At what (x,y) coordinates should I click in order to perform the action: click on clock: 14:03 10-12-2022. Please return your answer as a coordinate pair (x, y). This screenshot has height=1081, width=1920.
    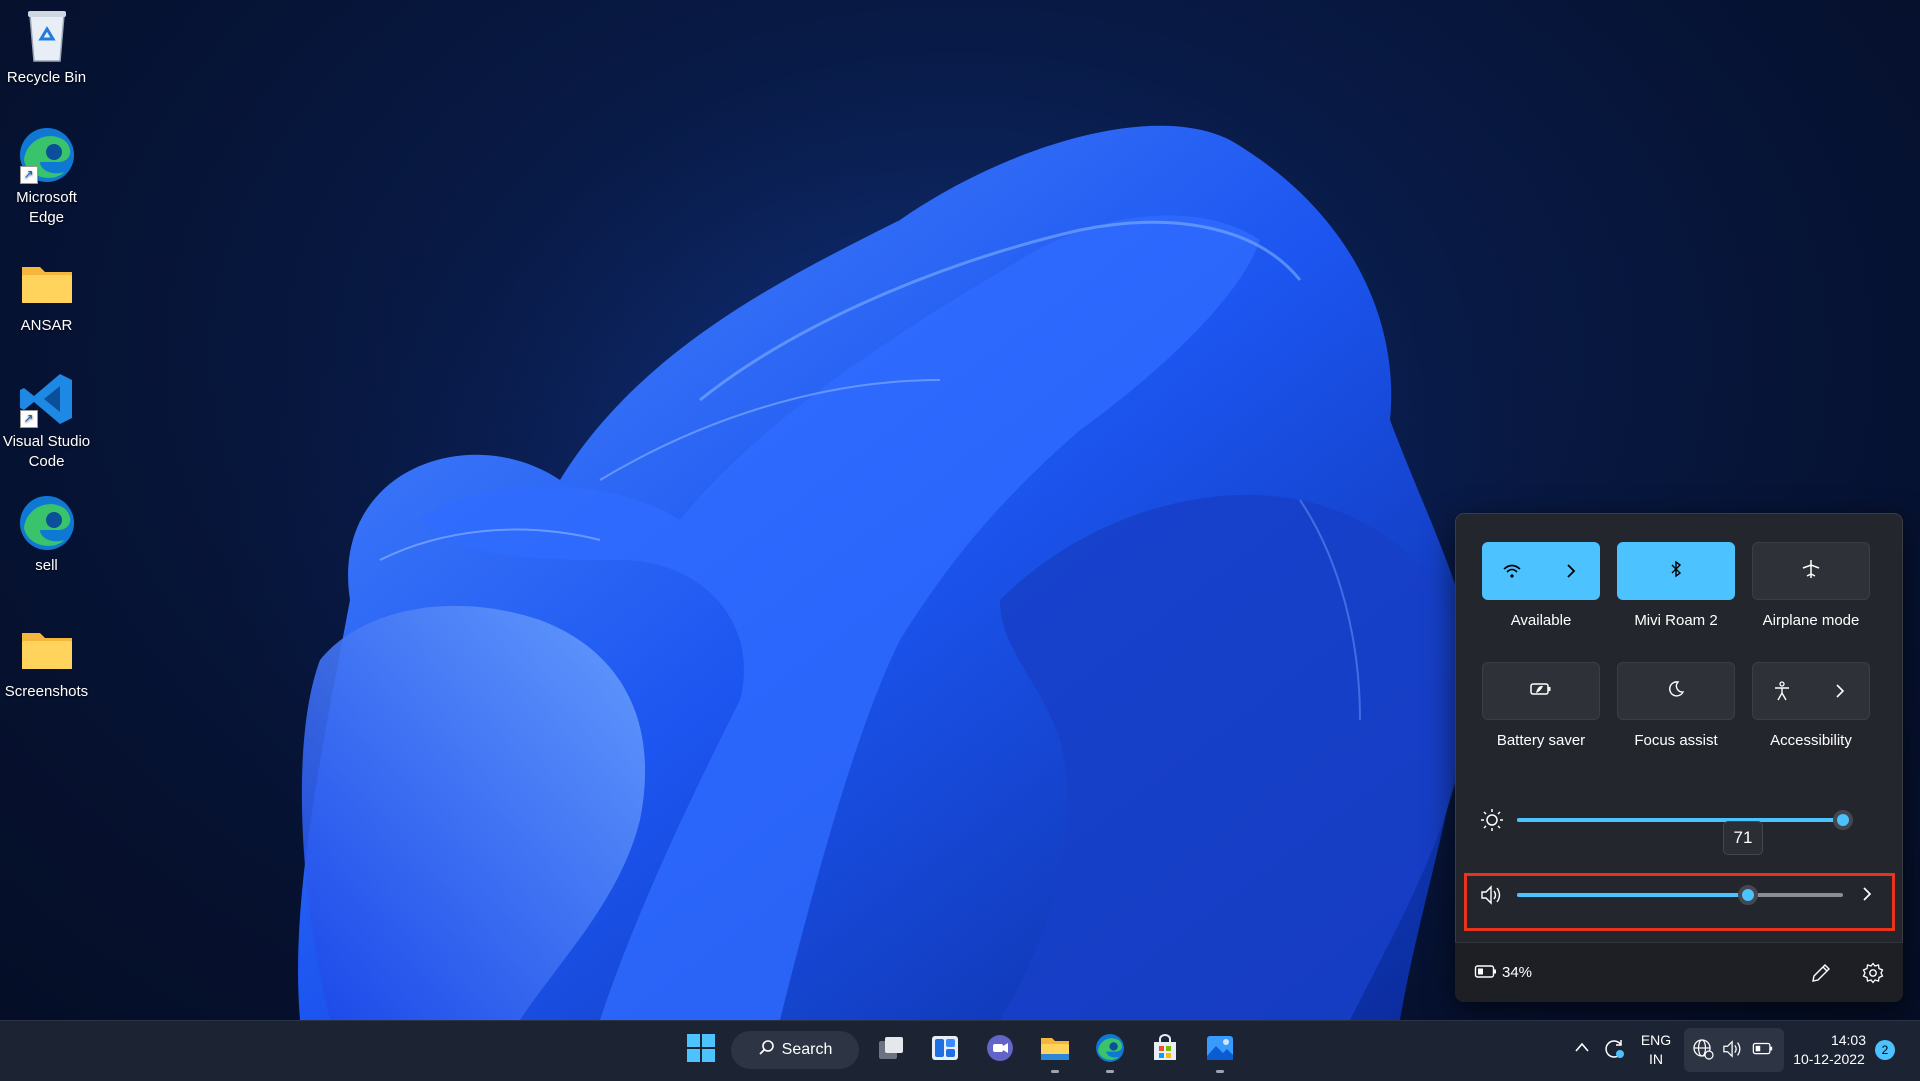
    Looking at the image, I should click on (1829, 1050).